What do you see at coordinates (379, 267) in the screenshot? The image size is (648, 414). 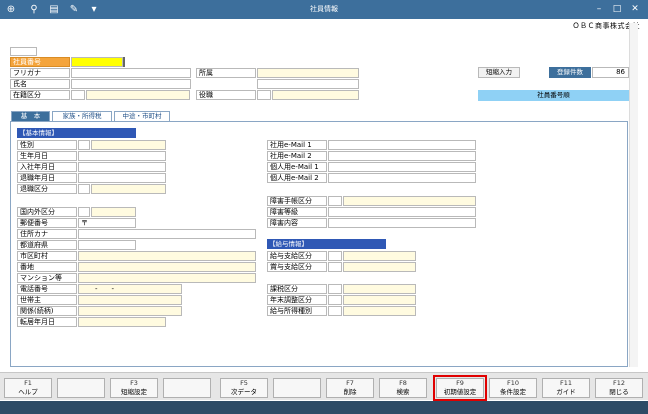 I see `bonus-pay-name-field` at bounding box center [379, 267].